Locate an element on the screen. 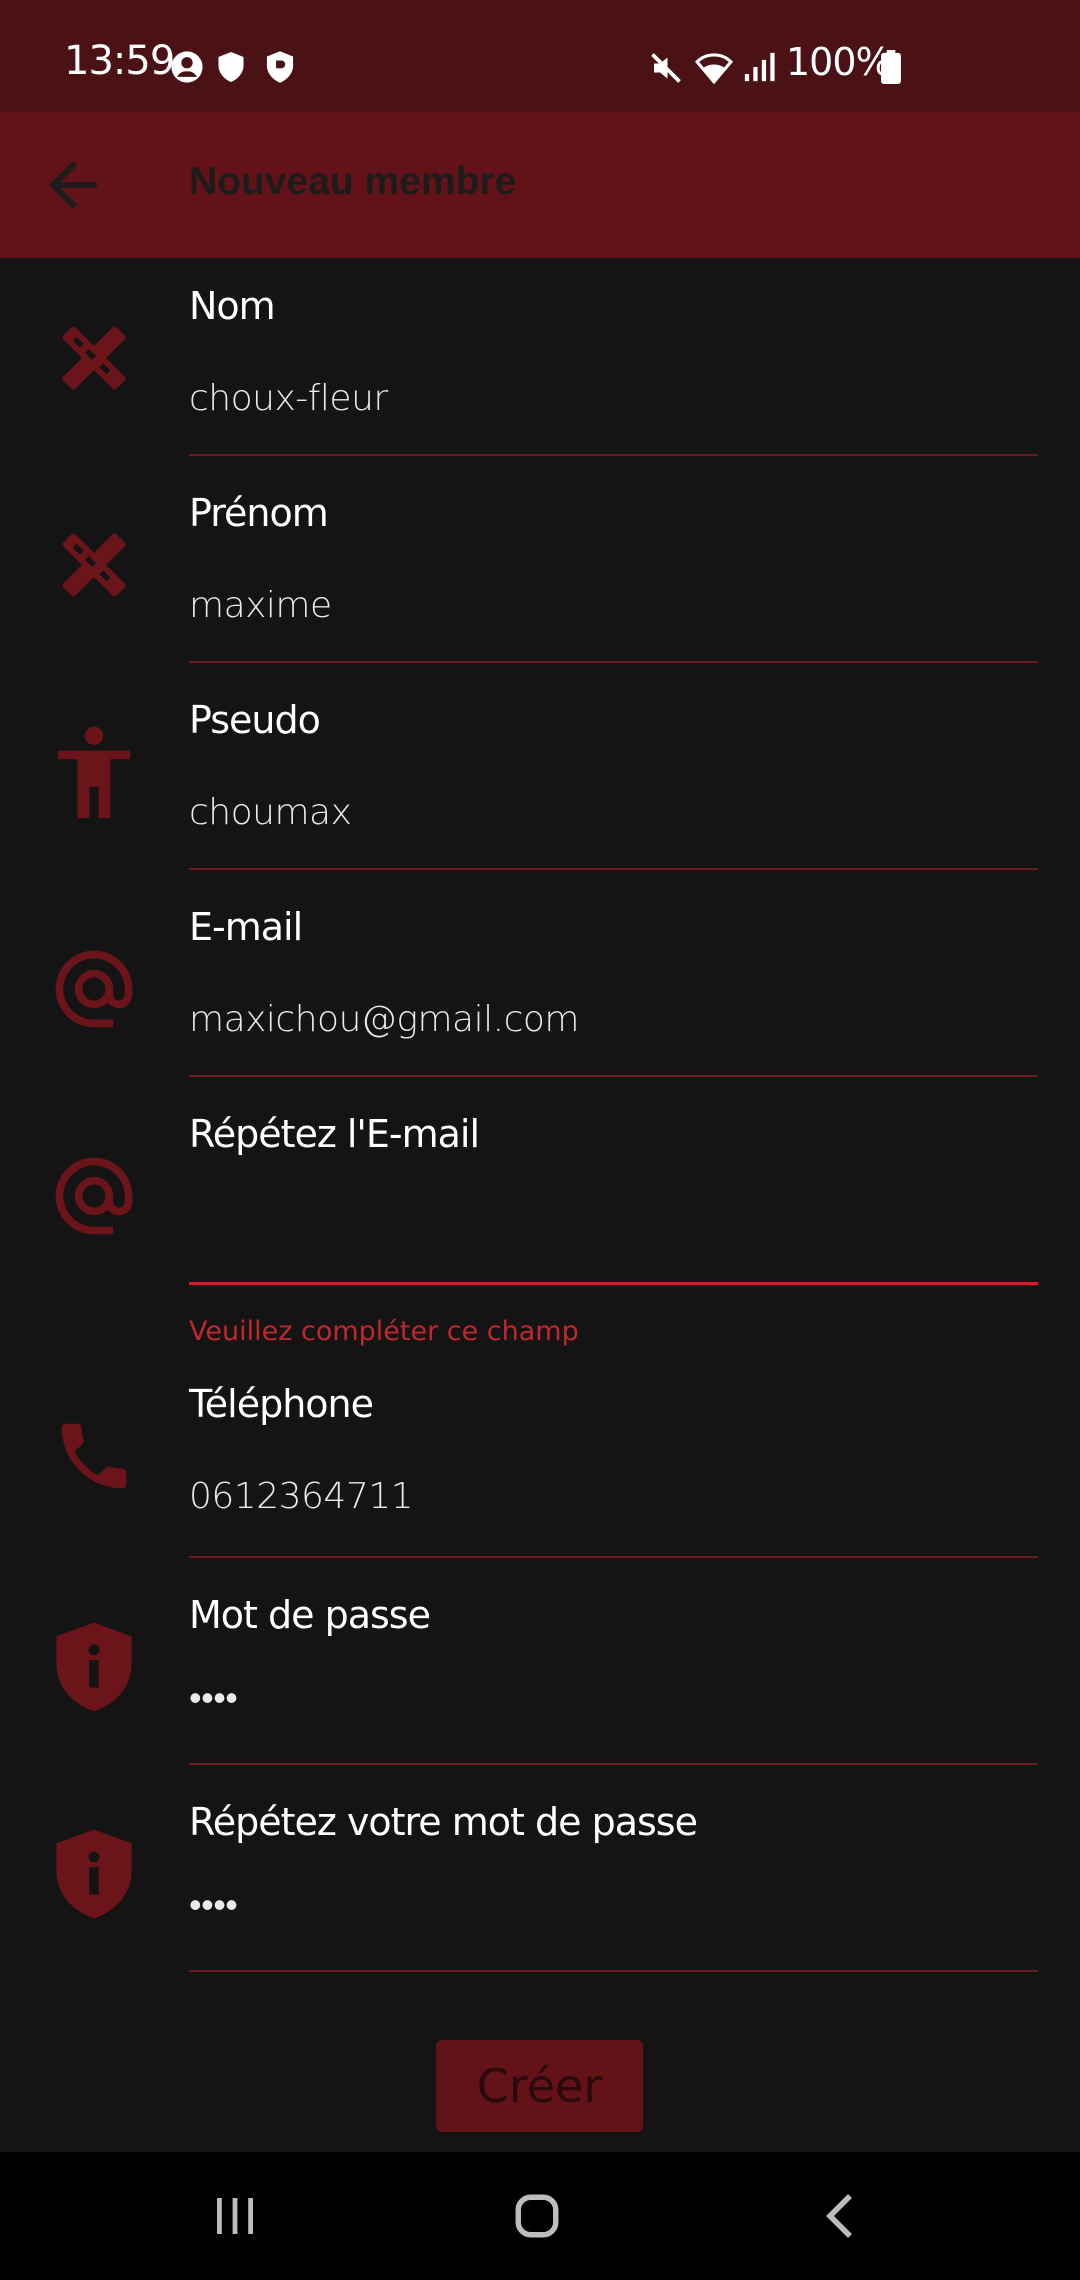 The width and height of the screenshot is (1080, 2280). home-button is located at coordinates (537, 2216).